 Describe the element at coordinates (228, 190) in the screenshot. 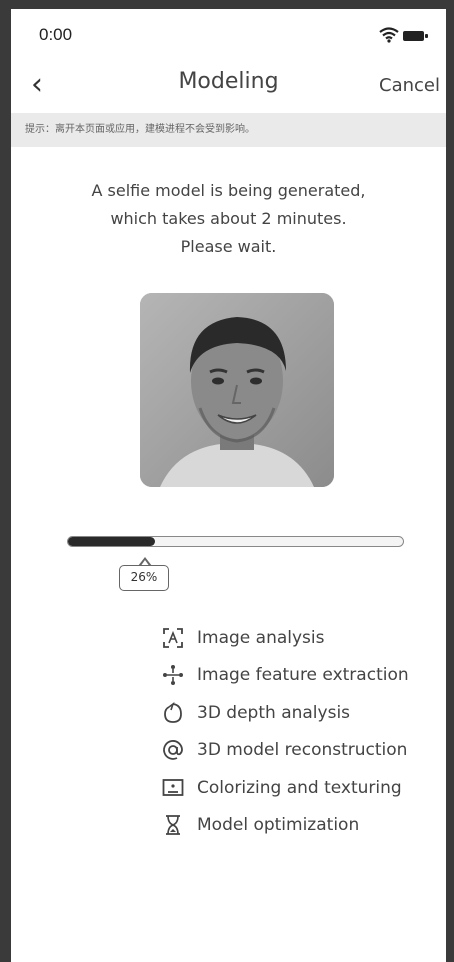

I see `message-line-1: A selfie model is being generated,` at that location.